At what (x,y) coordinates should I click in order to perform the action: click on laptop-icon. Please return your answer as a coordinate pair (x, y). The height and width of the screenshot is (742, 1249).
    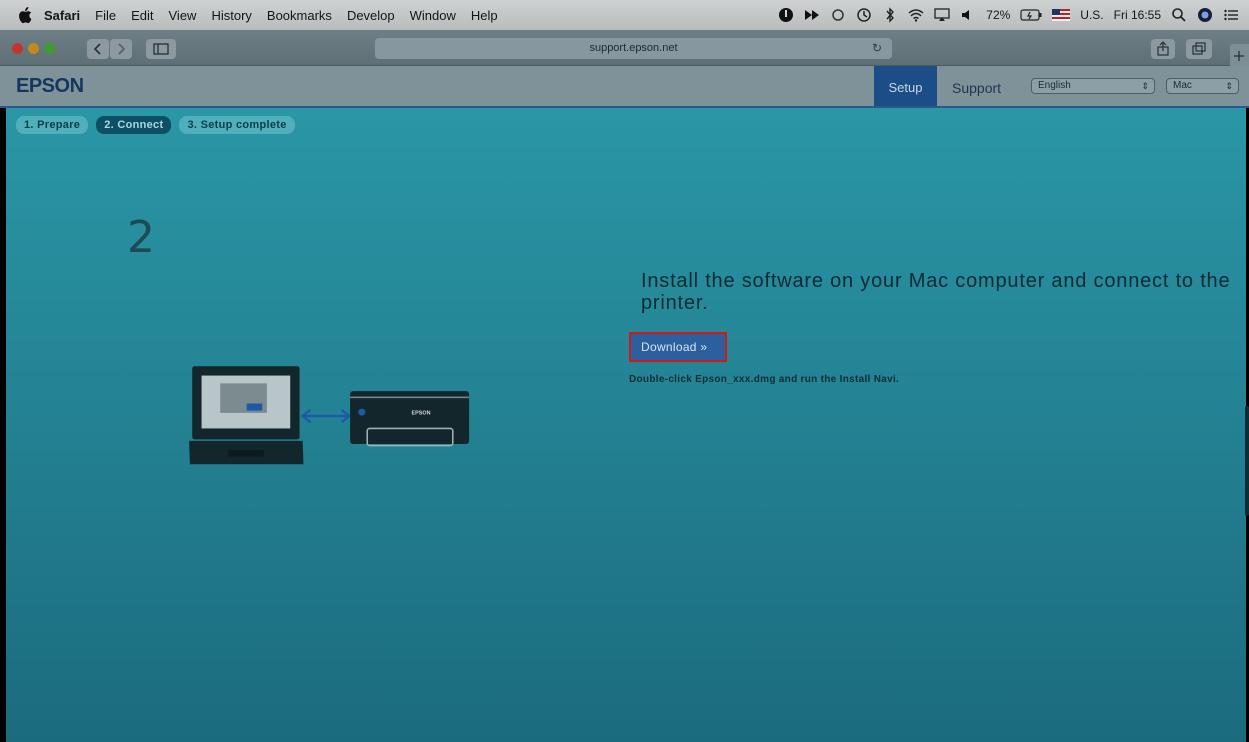
    Looking at the image, I should click on (246, 415).